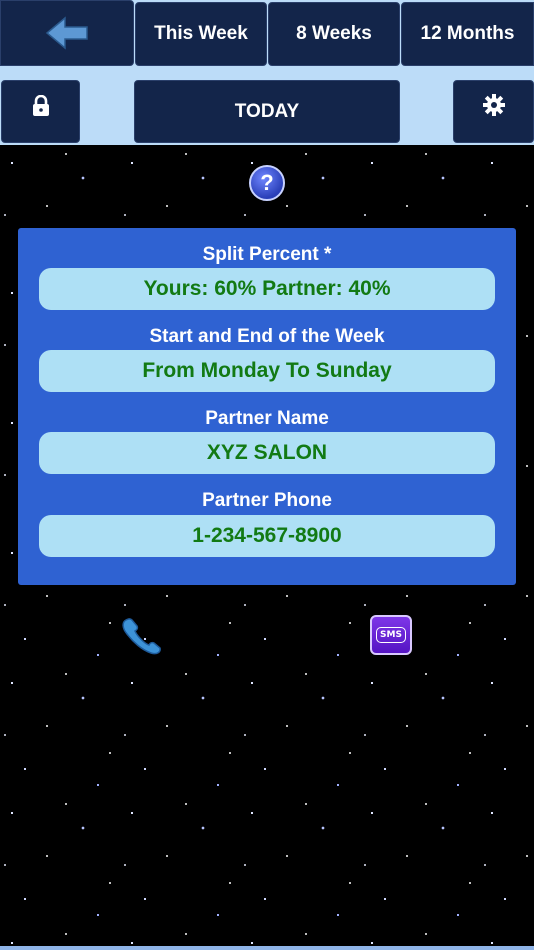 This screenshot has height=950, width=534. What do you see at coordinates (267, 111) in the screenshot?
I see `today-button: TODAY` at bounding box center [267, 111].